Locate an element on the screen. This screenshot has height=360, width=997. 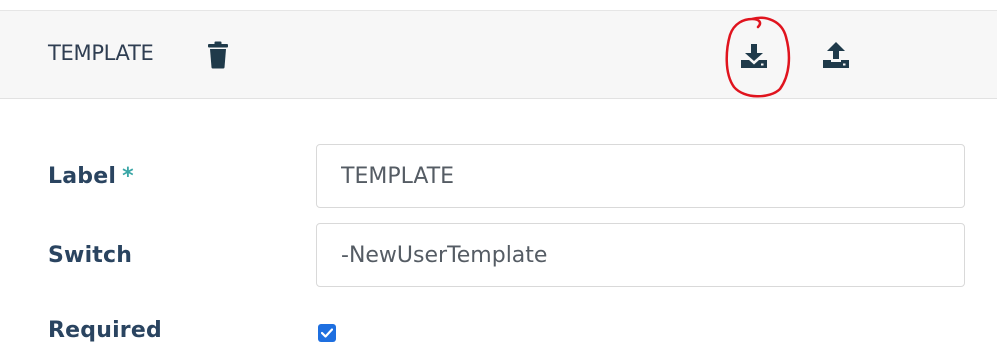
label-field-label-text: Label is located at coordinates (82, 176).